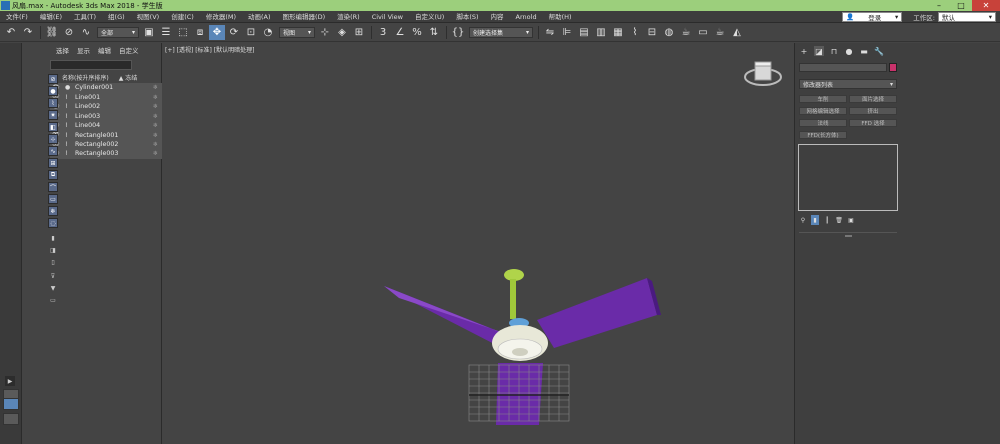  What do you see at coordinates (526, 17) in the screenshot?
I see `menu-arnold: Arnold` at bounding box center [526, 17].